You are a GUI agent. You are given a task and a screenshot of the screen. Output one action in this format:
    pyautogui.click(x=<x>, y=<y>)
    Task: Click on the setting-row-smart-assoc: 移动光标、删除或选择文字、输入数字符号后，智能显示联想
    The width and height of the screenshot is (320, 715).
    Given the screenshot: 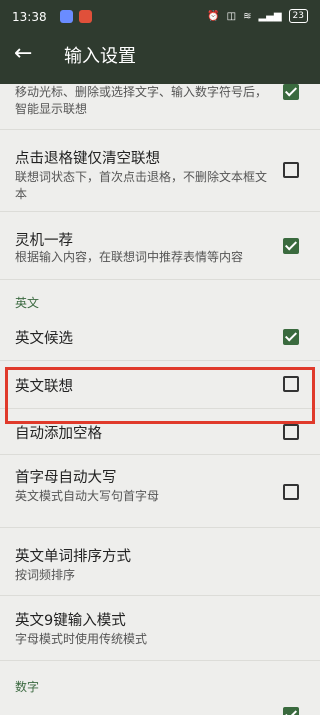 What is the action you would take?
    pyautogui.click(x=160, y=107)
    